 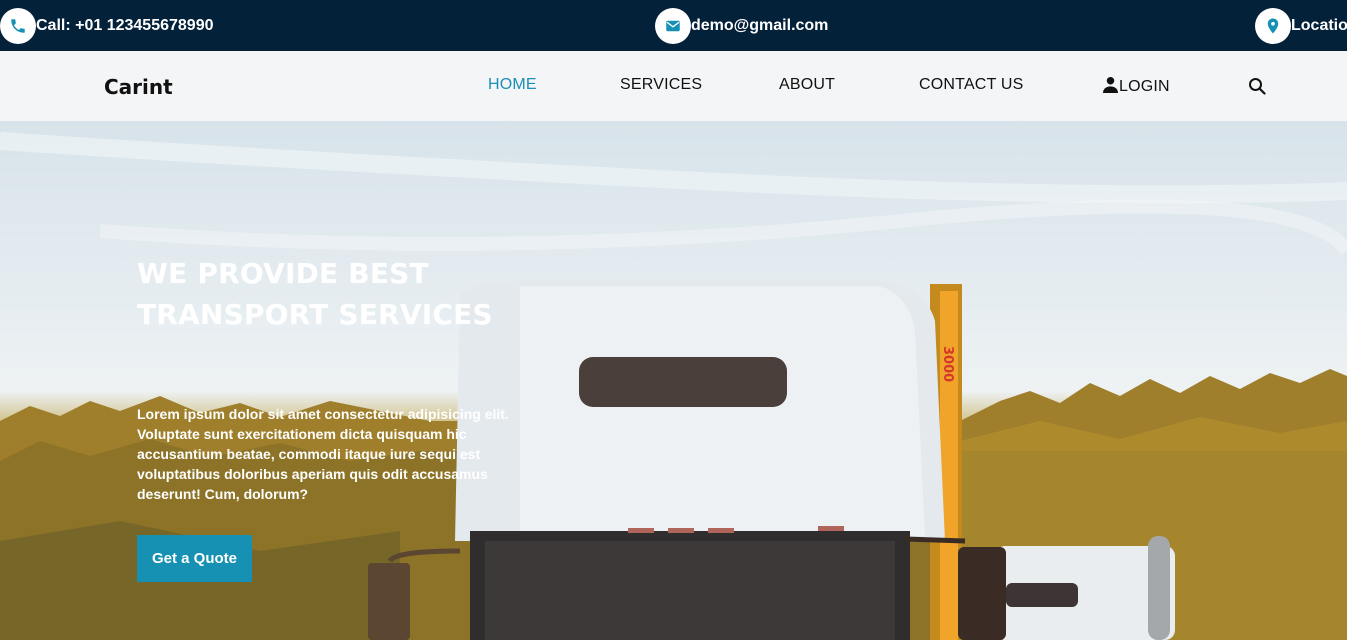 What do you see at coordinates (1319, 25) in the screenshot?
I see `location-text: Location` at bounding box center [1319, 25].